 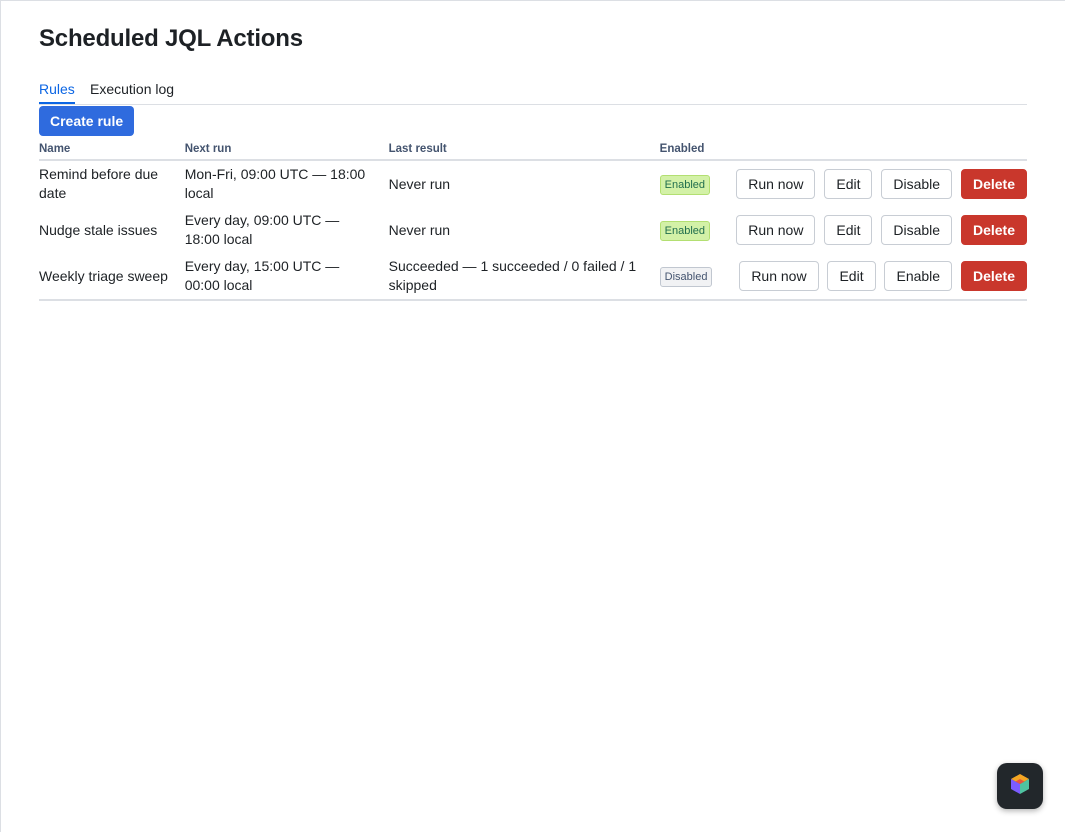 What do you see at coordinates (286, 277) in the screenshot?
I see `rule-next-run: Every day, 15:00 UTC — 00:00 local` at bounding box center [286, 277].